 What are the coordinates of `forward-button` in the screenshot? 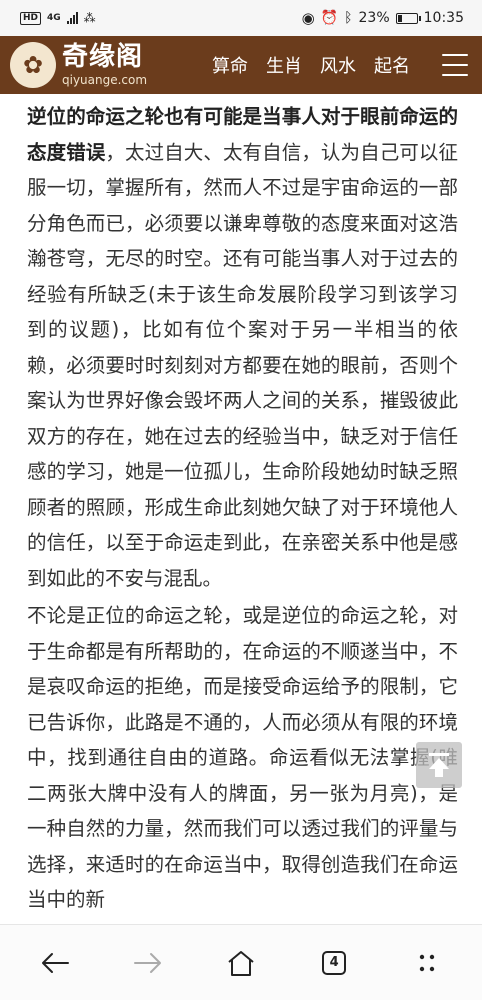 It's located at (148, 963).